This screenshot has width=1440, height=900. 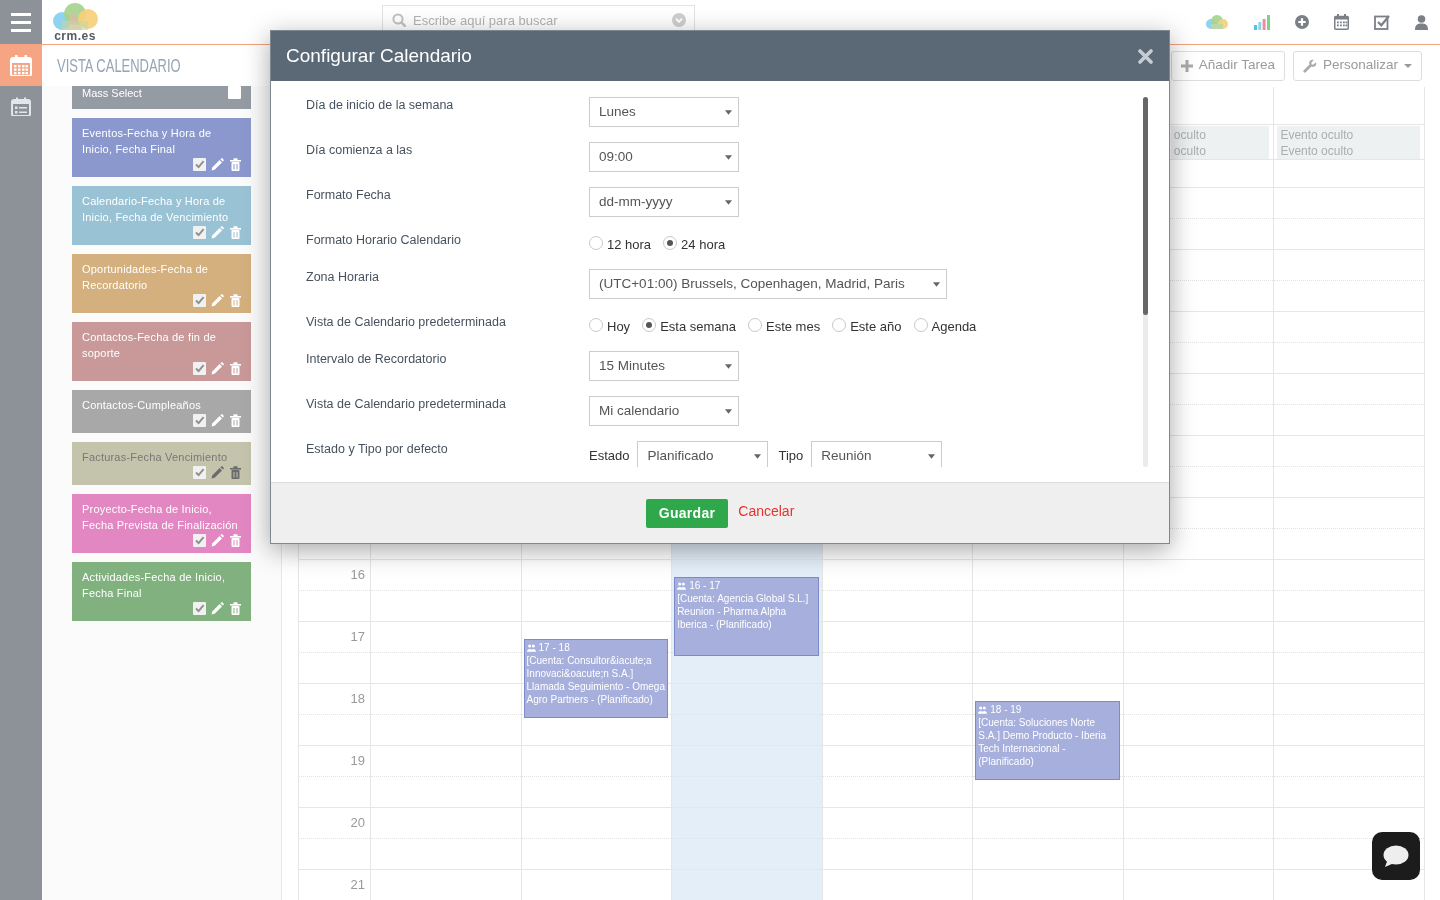 I want to click on dropdown: Mi calendario, so click(x=664, y=411).